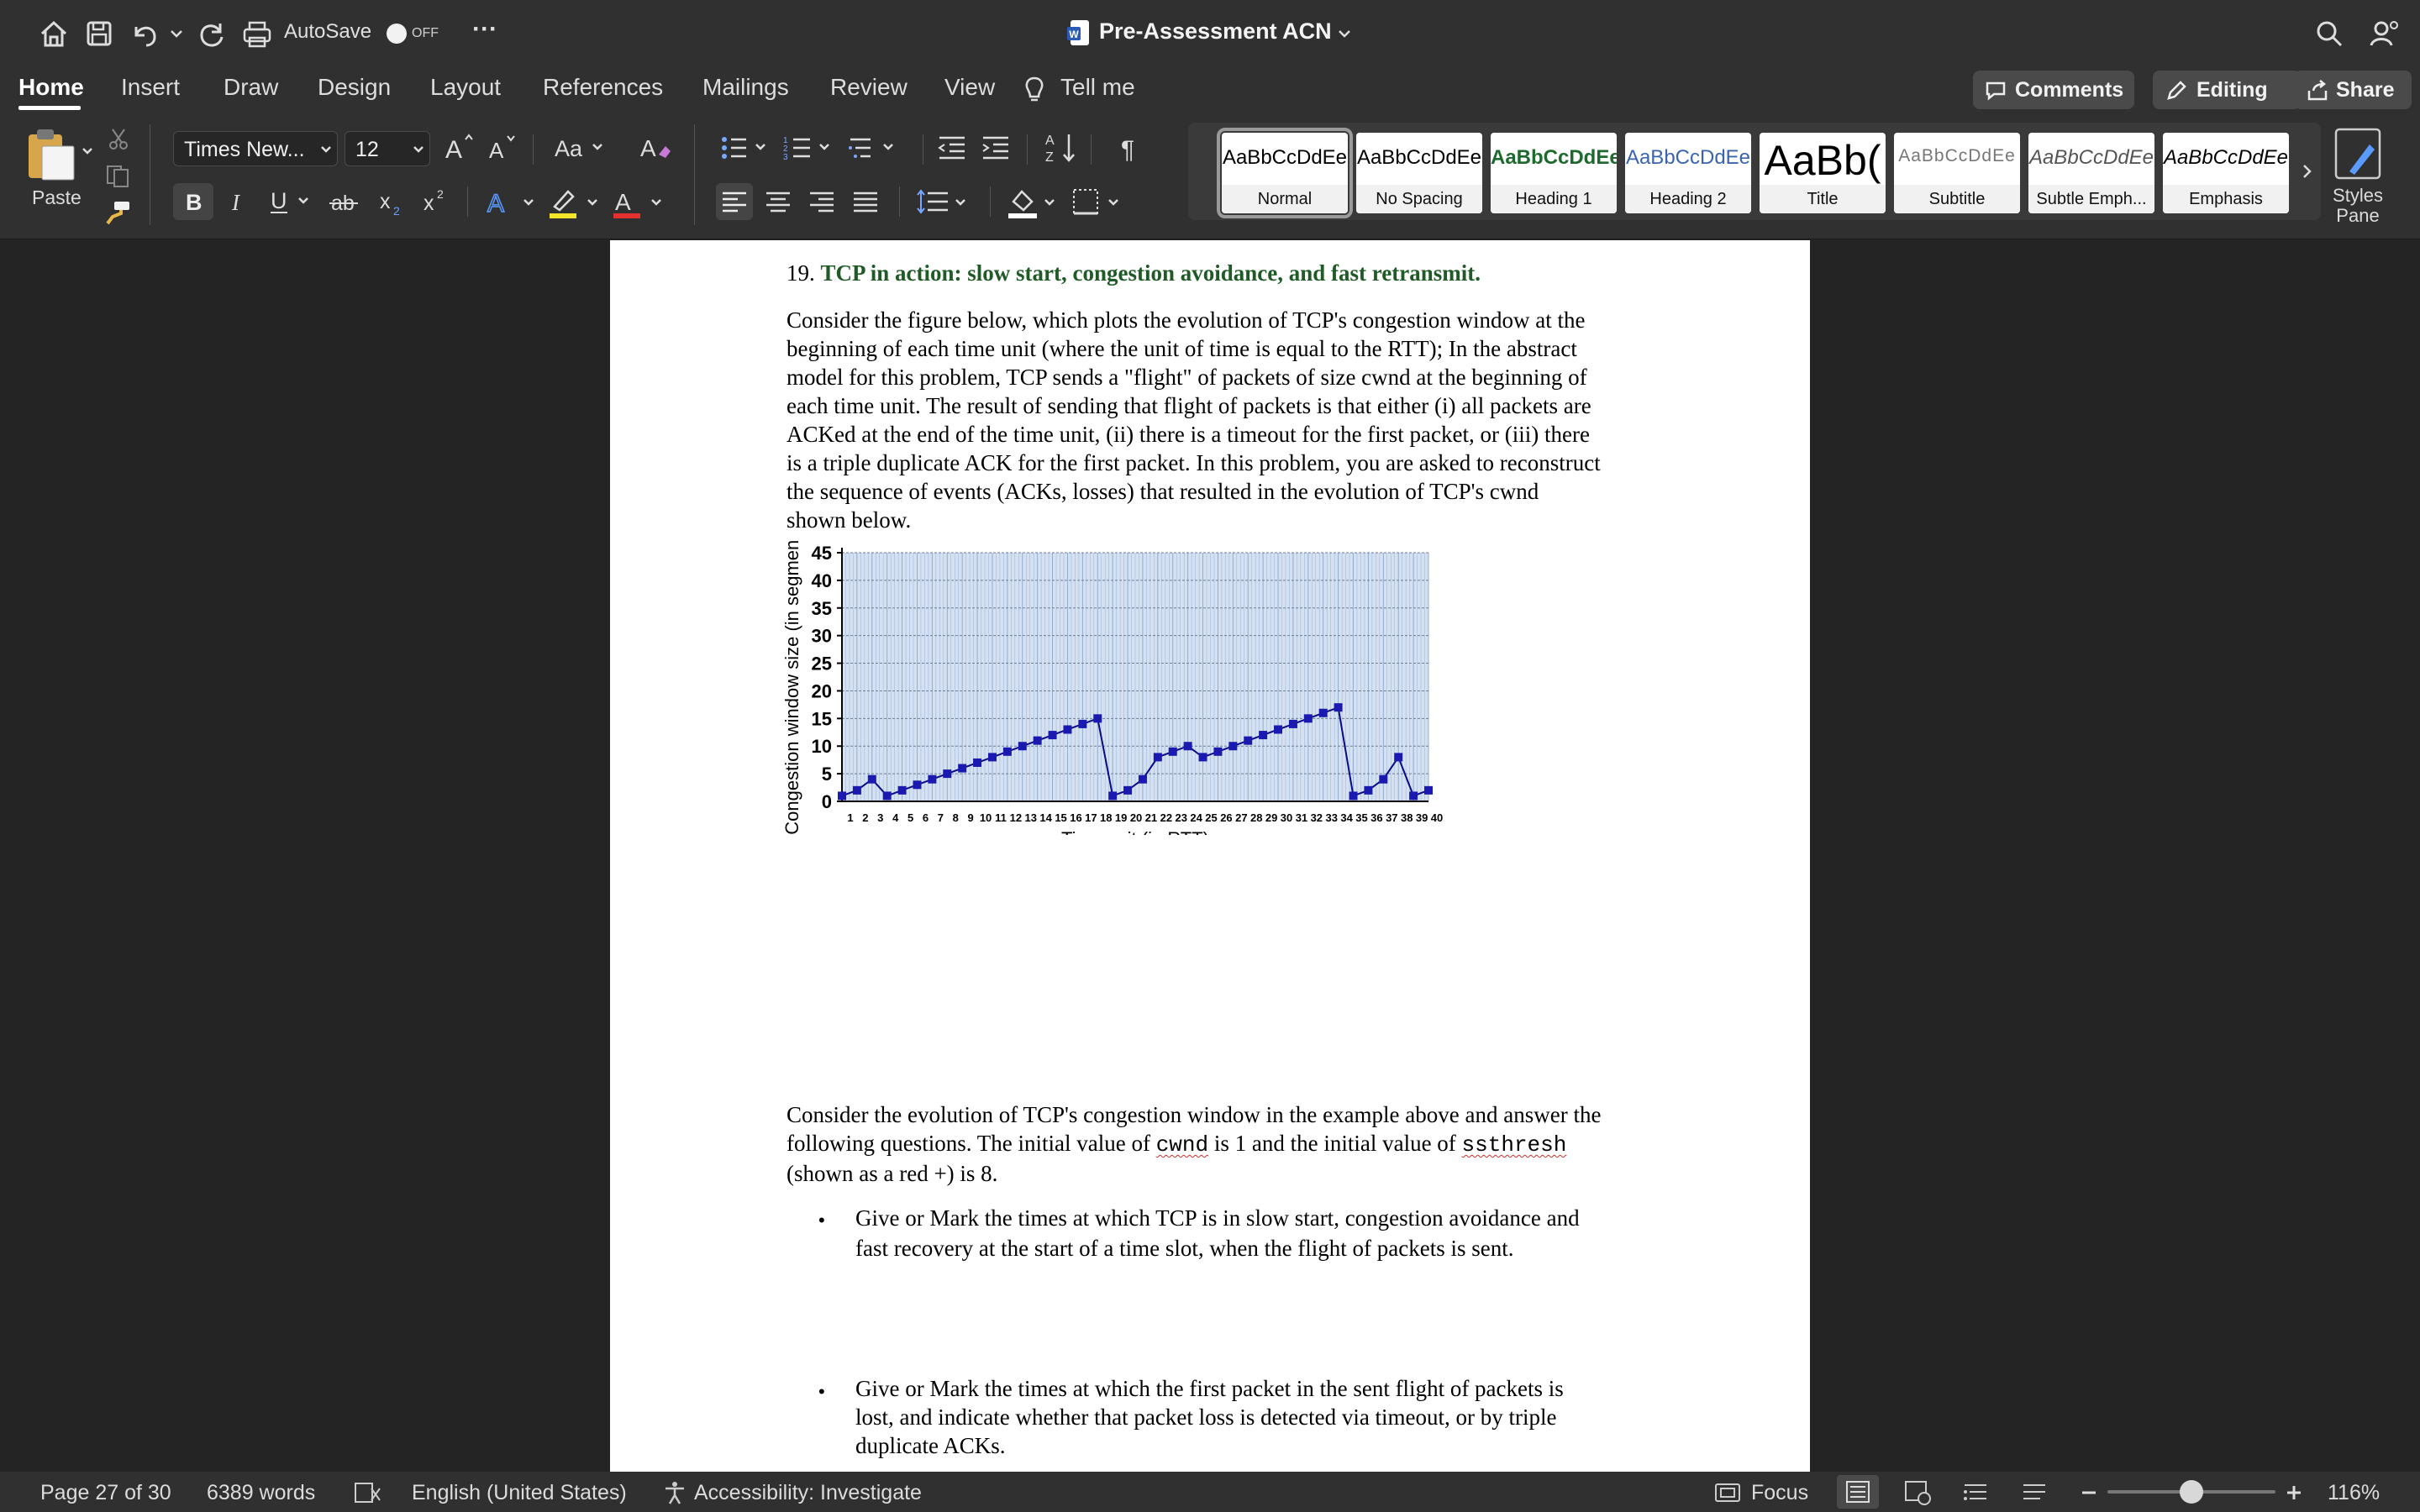  What do you see at coordinates (779, 201) in the screenshot?
I see `align-center-icon` at bounding box center [779, 201].